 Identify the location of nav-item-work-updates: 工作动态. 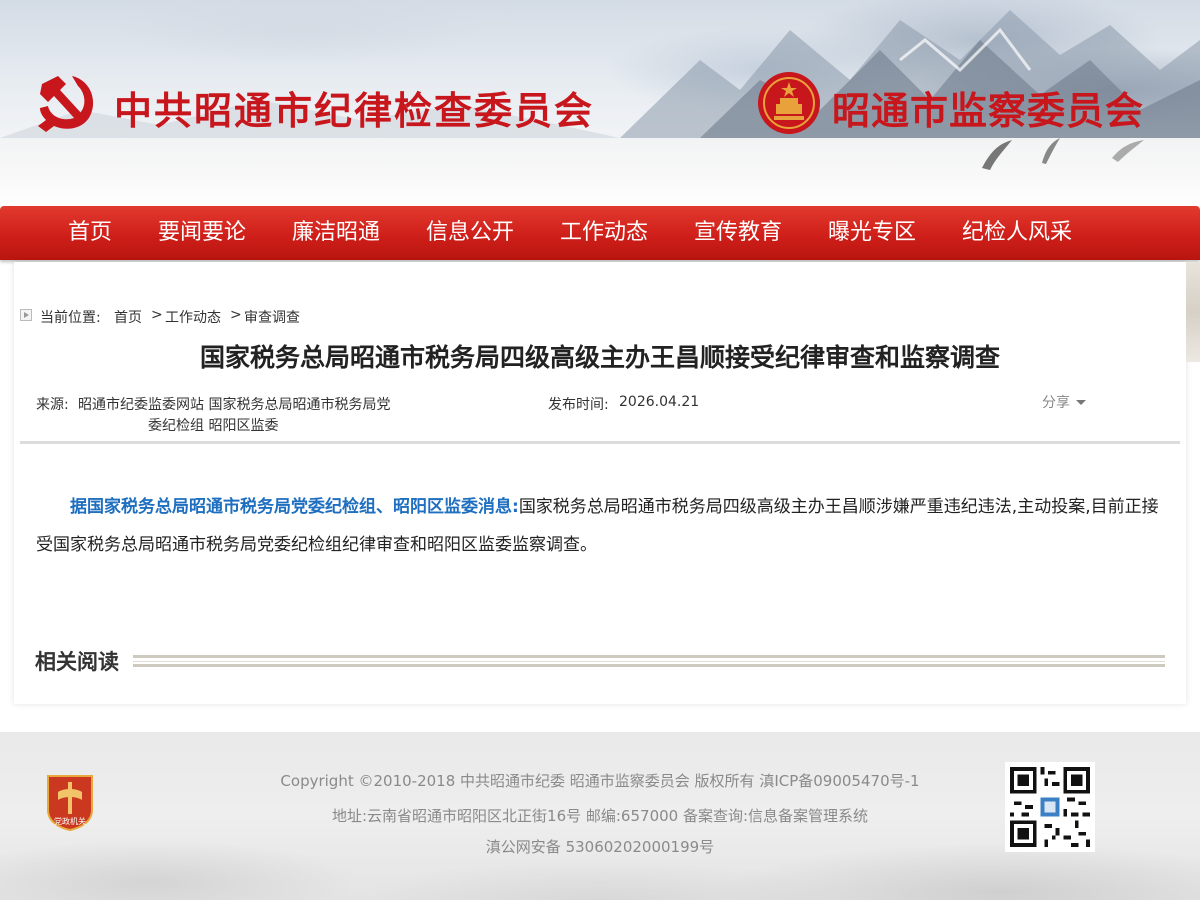
(604, 233).